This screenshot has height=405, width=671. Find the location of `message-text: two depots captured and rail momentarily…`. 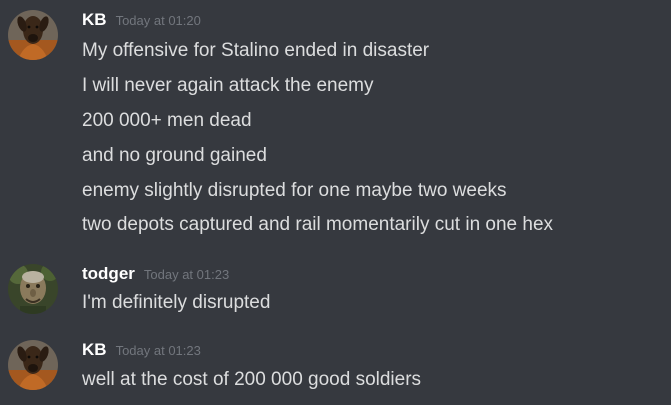

message-text: two depots captured and rail momentarily… is located at coordinates (318, 224).